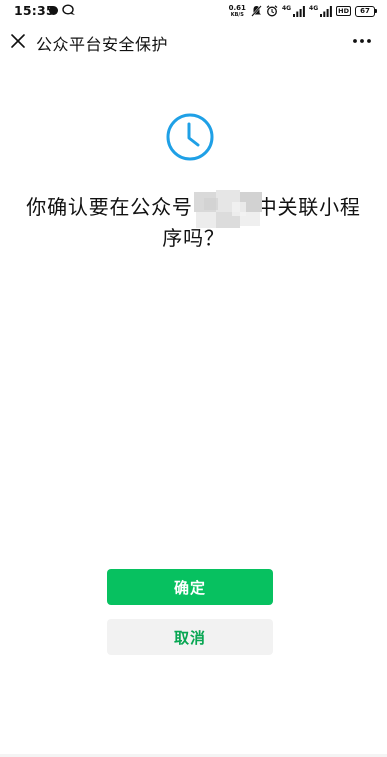 The width and height of the screenshot is (387, 757). What do you see at coordinates (68, 9) in the screenshot?
I see `chat-bubble-icon` at bounding box center [68, 9].